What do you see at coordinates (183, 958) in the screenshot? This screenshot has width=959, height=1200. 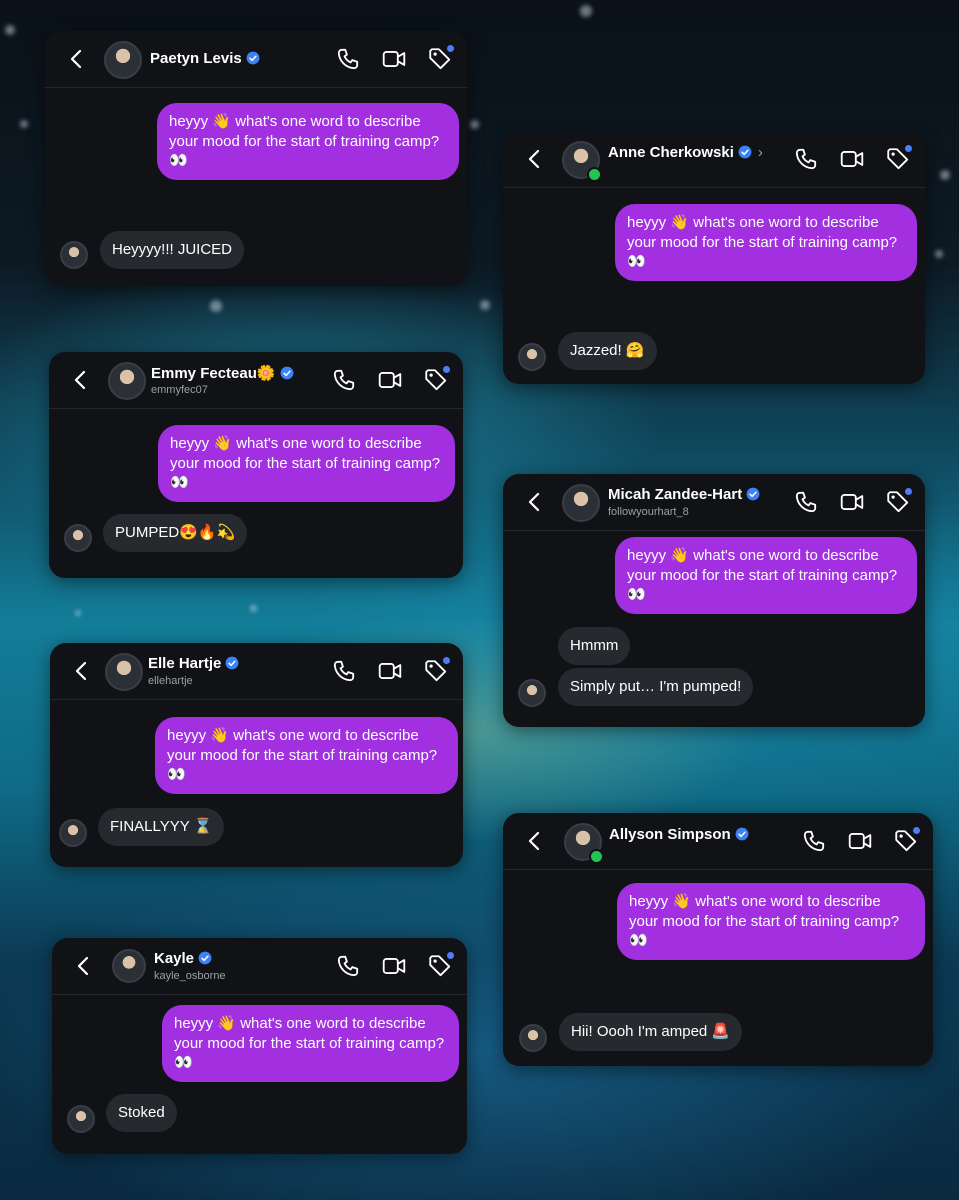 I see `contact-name: Kayle` at bounding box center [183, 958].